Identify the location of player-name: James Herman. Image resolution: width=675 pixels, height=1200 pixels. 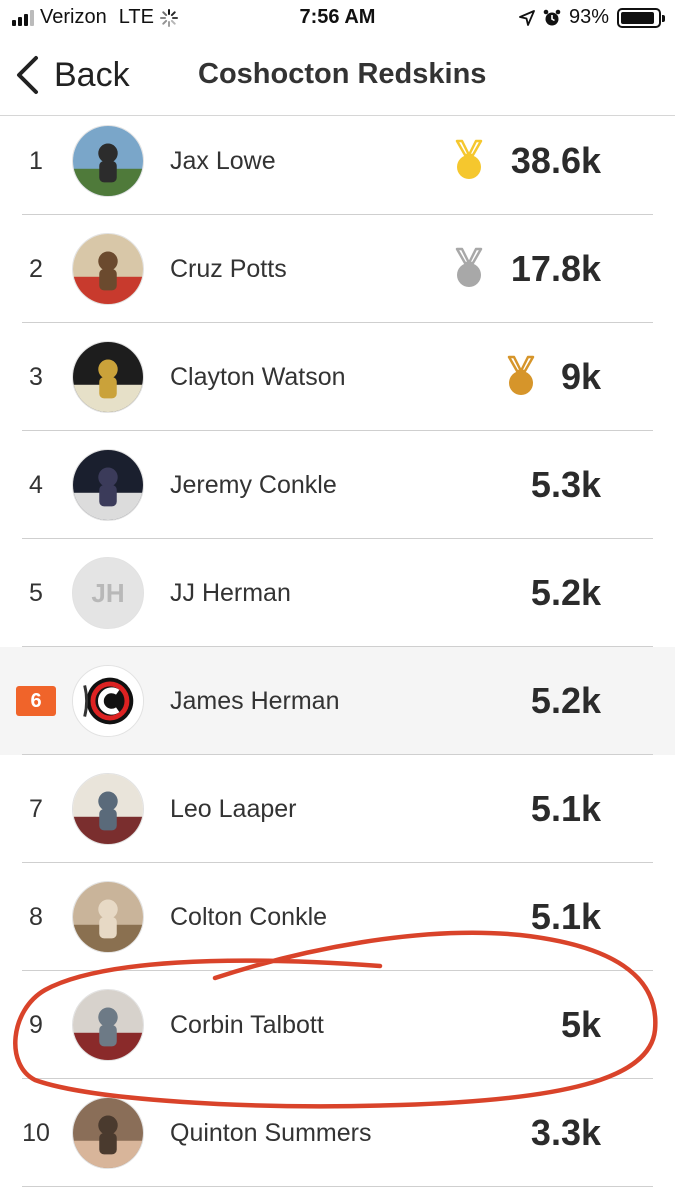
(255, 700).